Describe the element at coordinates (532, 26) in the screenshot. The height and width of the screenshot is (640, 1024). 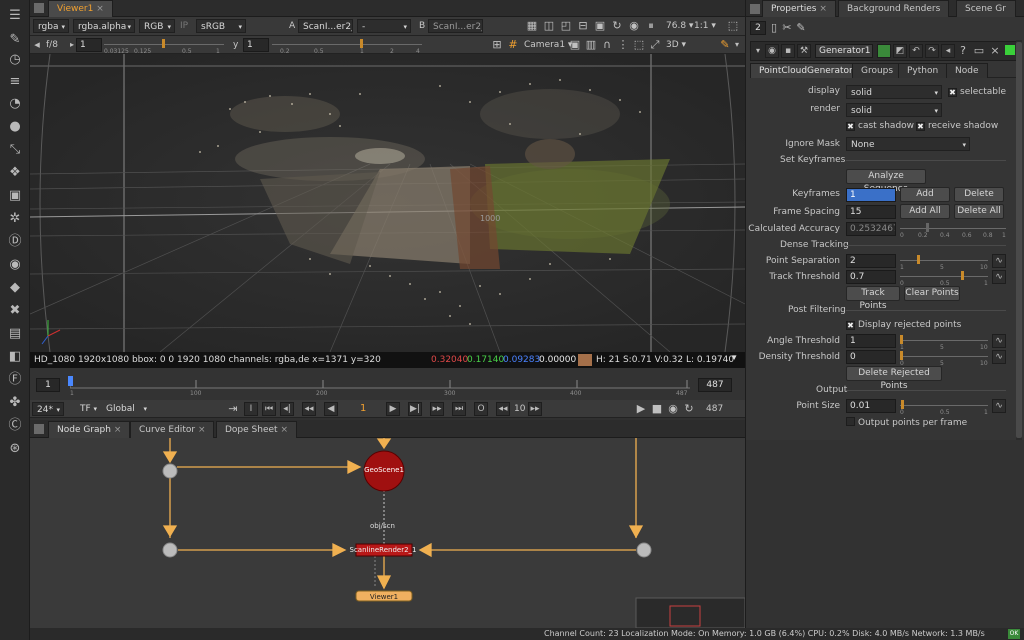
I see `roi-icon: ▦` at that location.